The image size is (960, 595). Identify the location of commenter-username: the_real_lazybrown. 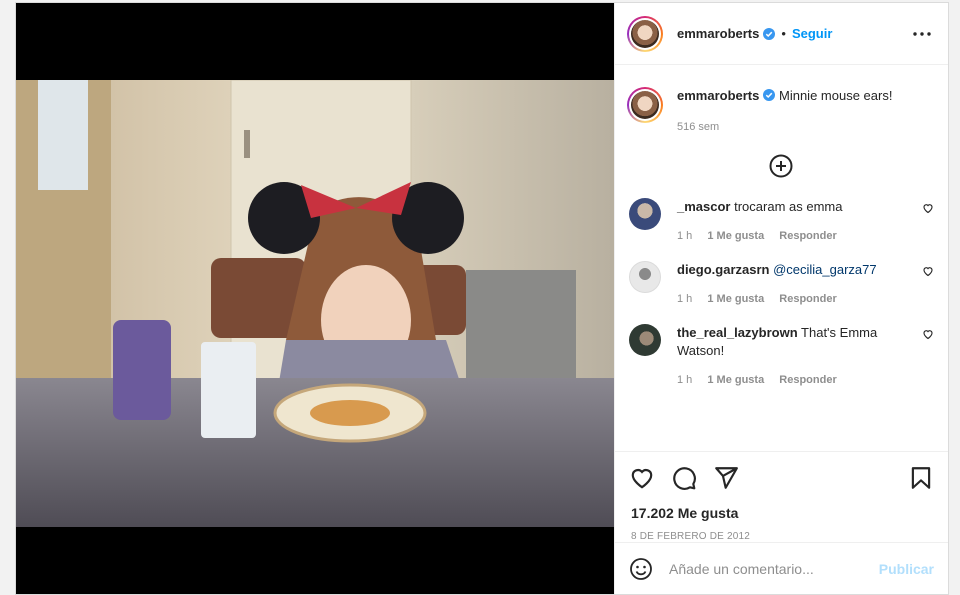
(737, 332).